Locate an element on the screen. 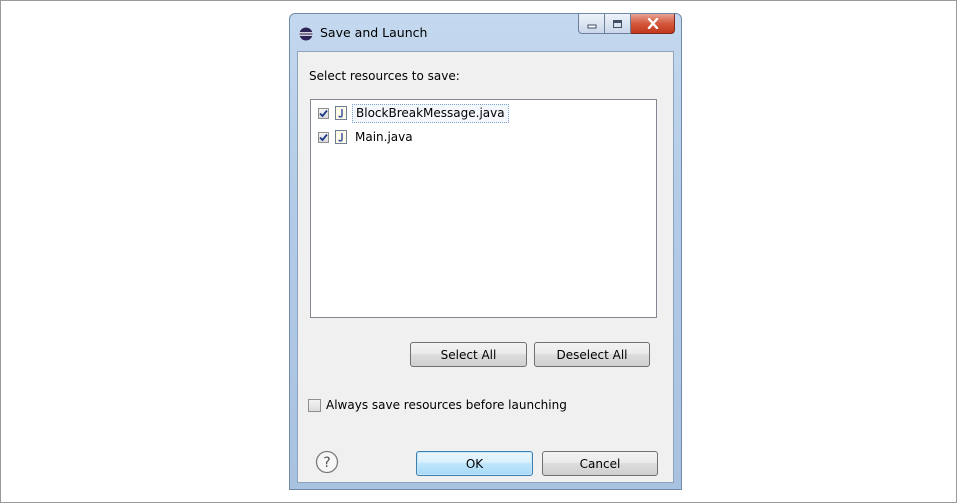 The image size is (957, 503). minimize-button is located at coordinates (591, 24).